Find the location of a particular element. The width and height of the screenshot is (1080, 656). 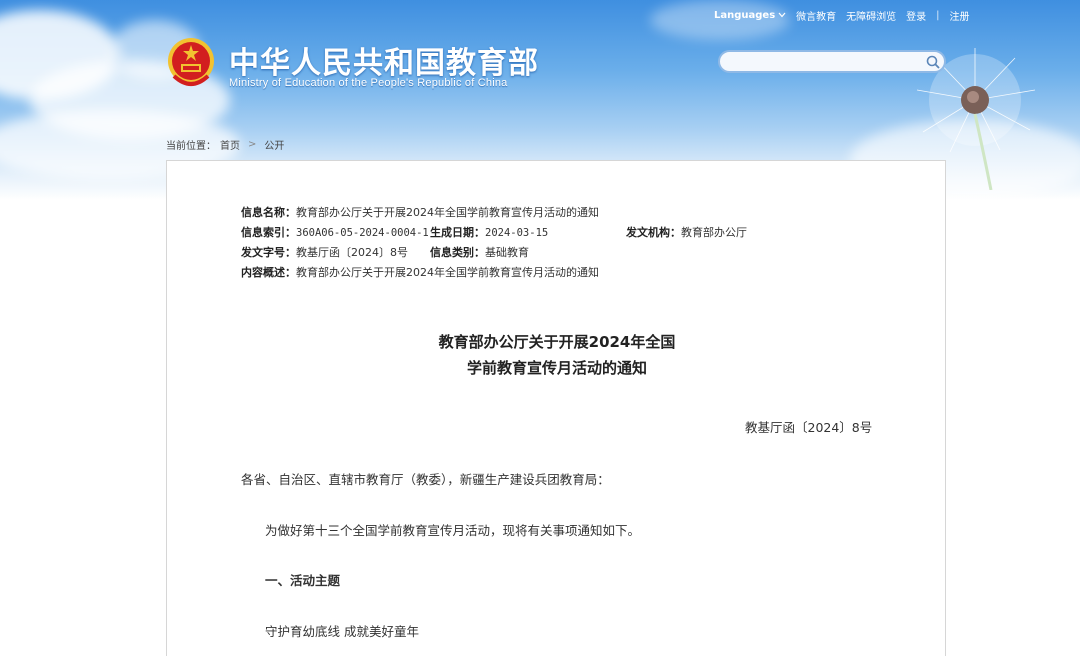

wechat-edu-link: 微言教育 is located at coordinates (816, 15).